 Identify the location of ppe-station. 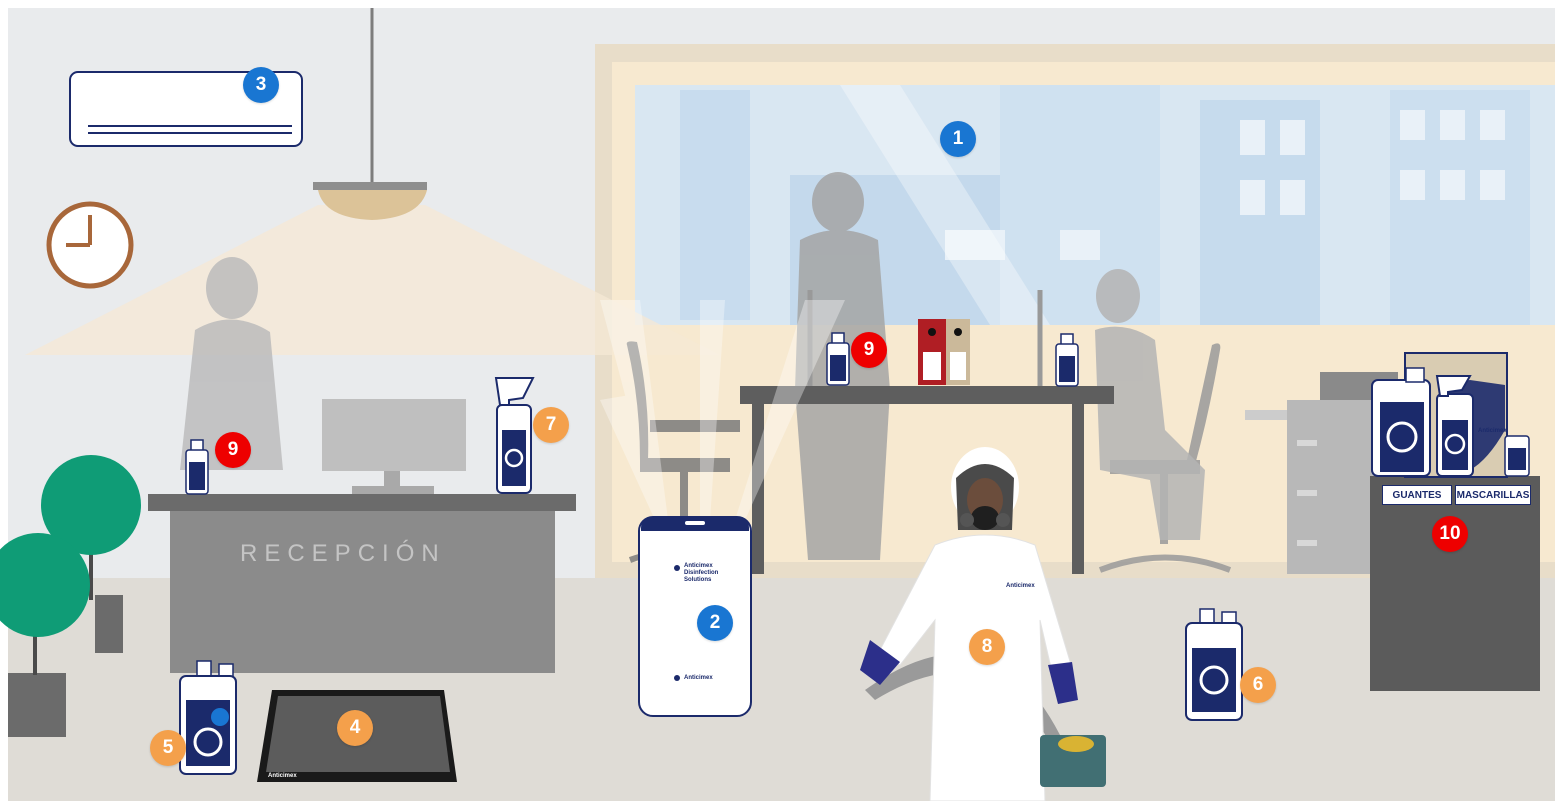
(1455, 583).